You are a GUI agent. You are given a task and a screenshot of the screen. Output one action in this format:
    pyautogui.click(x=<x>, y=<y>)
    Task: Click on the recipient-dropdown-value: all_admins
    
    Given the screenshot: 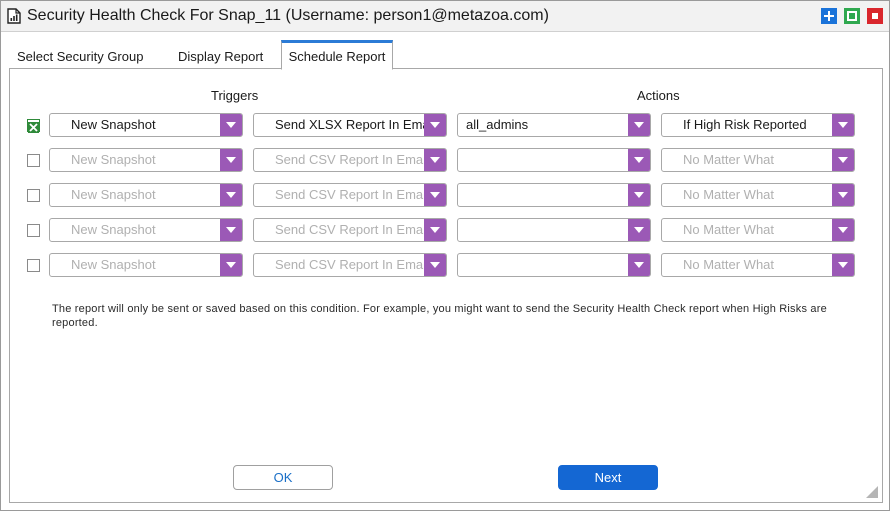 What is the action you would take?
    pyautogui.click(x=497, y=124)
    